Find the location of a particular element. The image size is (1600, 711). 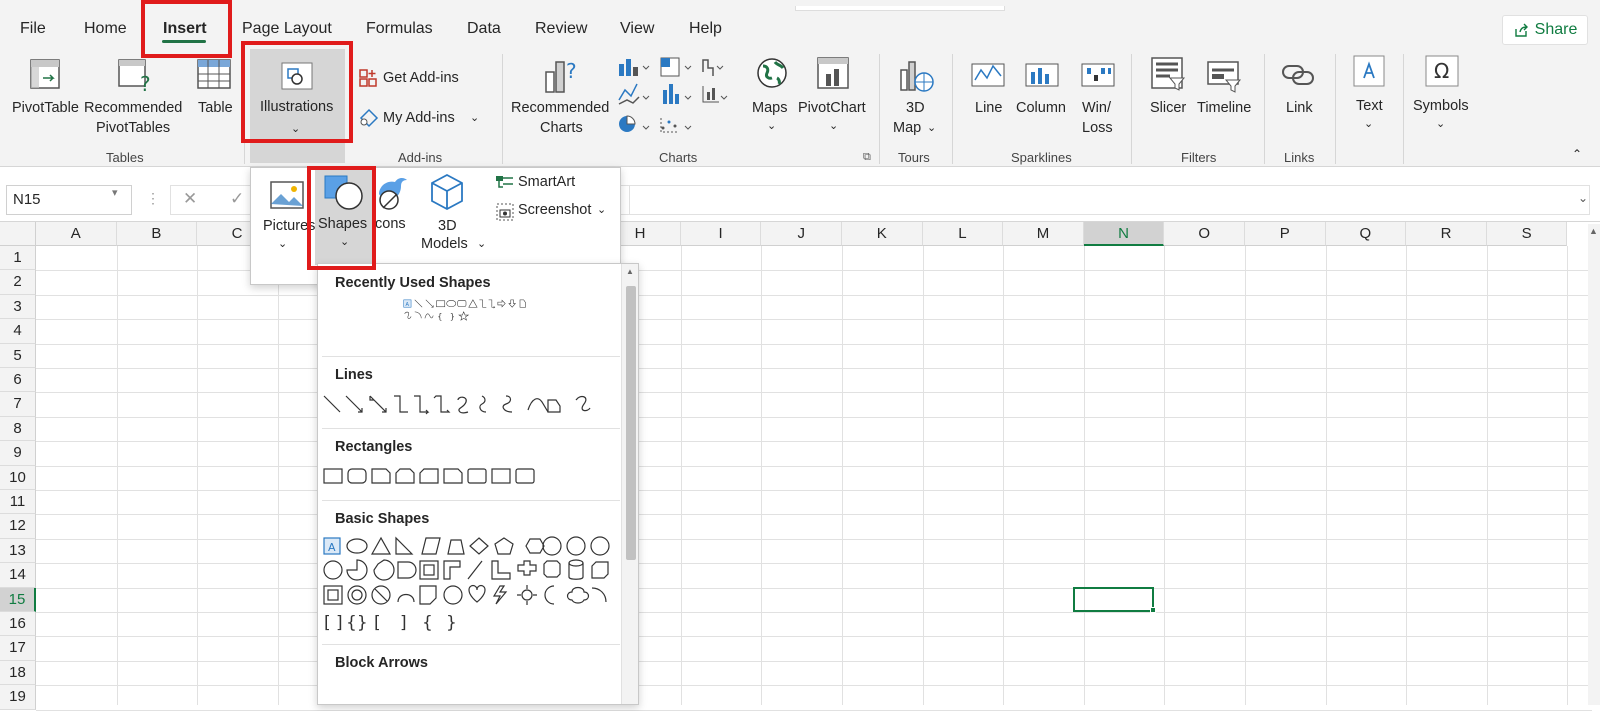

row-header-5: 5 is located at coordinates (18, 355).